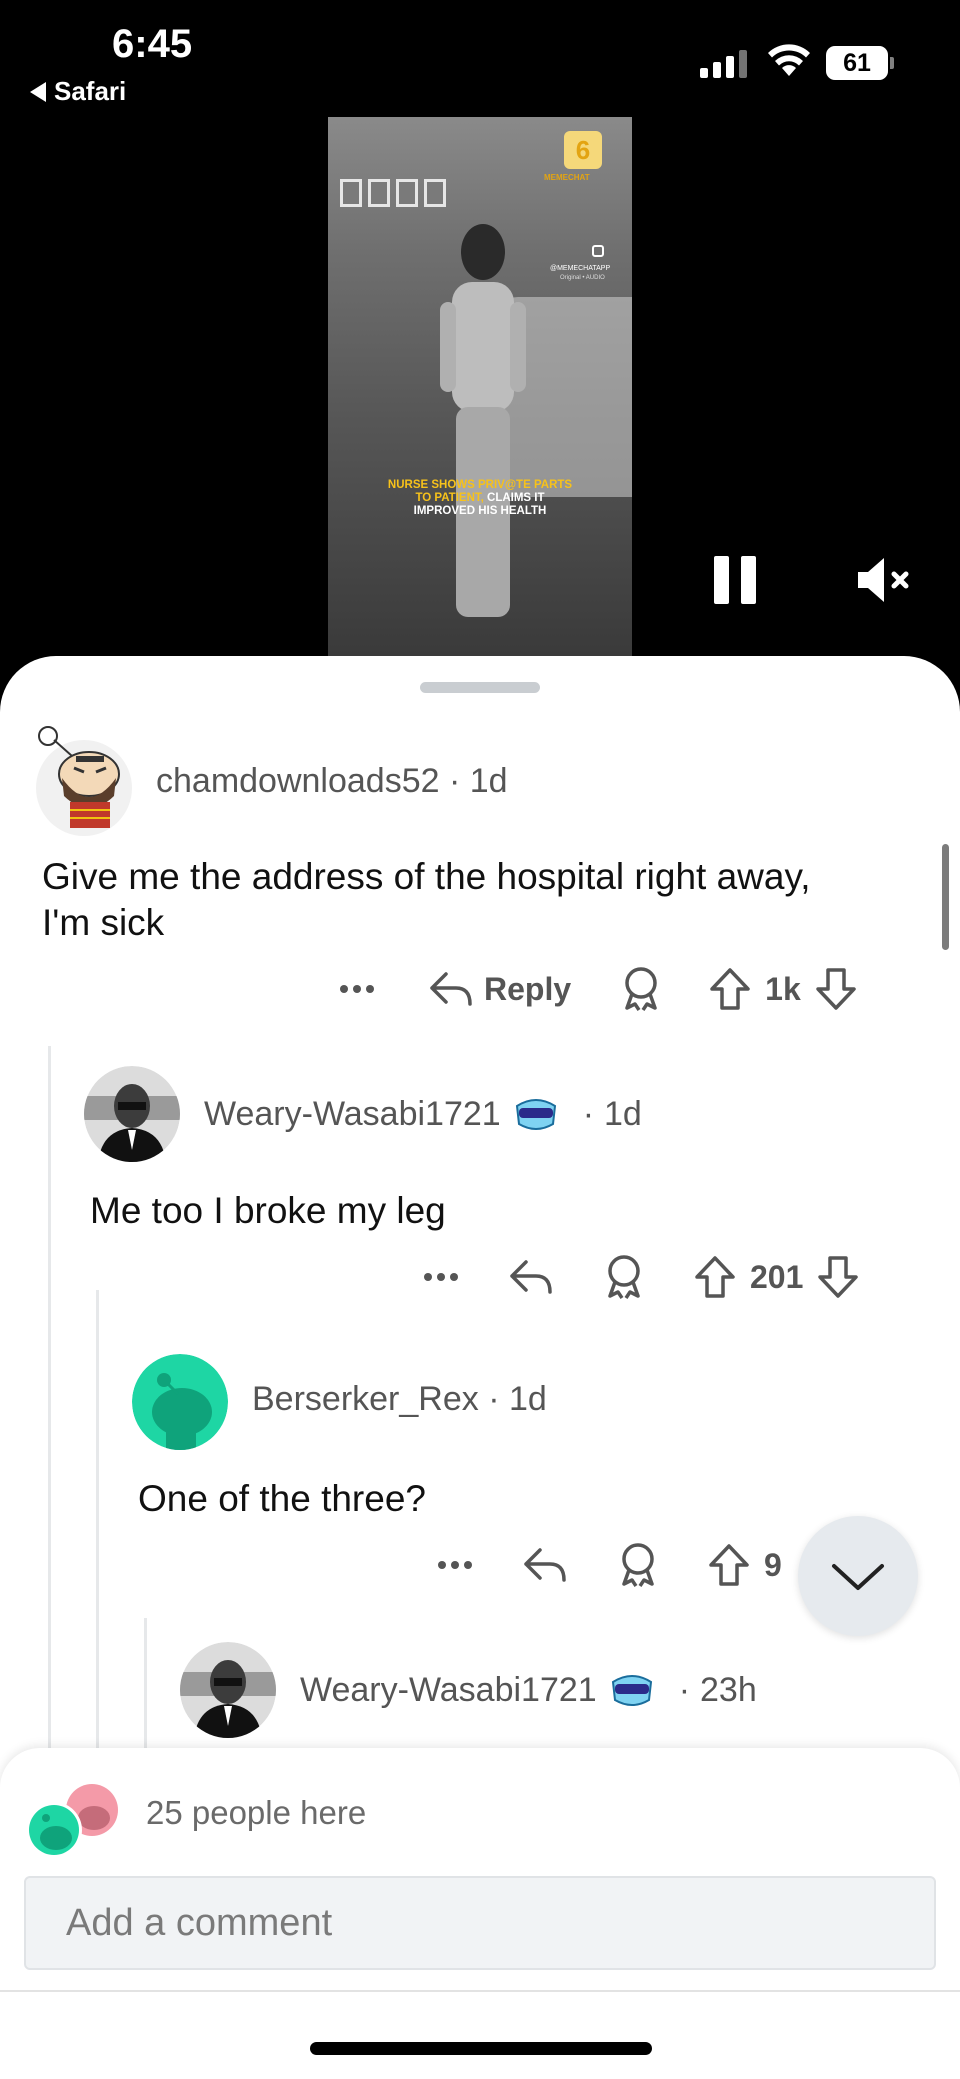  I want to click on comment-age: 23h, so click(728, 1689).